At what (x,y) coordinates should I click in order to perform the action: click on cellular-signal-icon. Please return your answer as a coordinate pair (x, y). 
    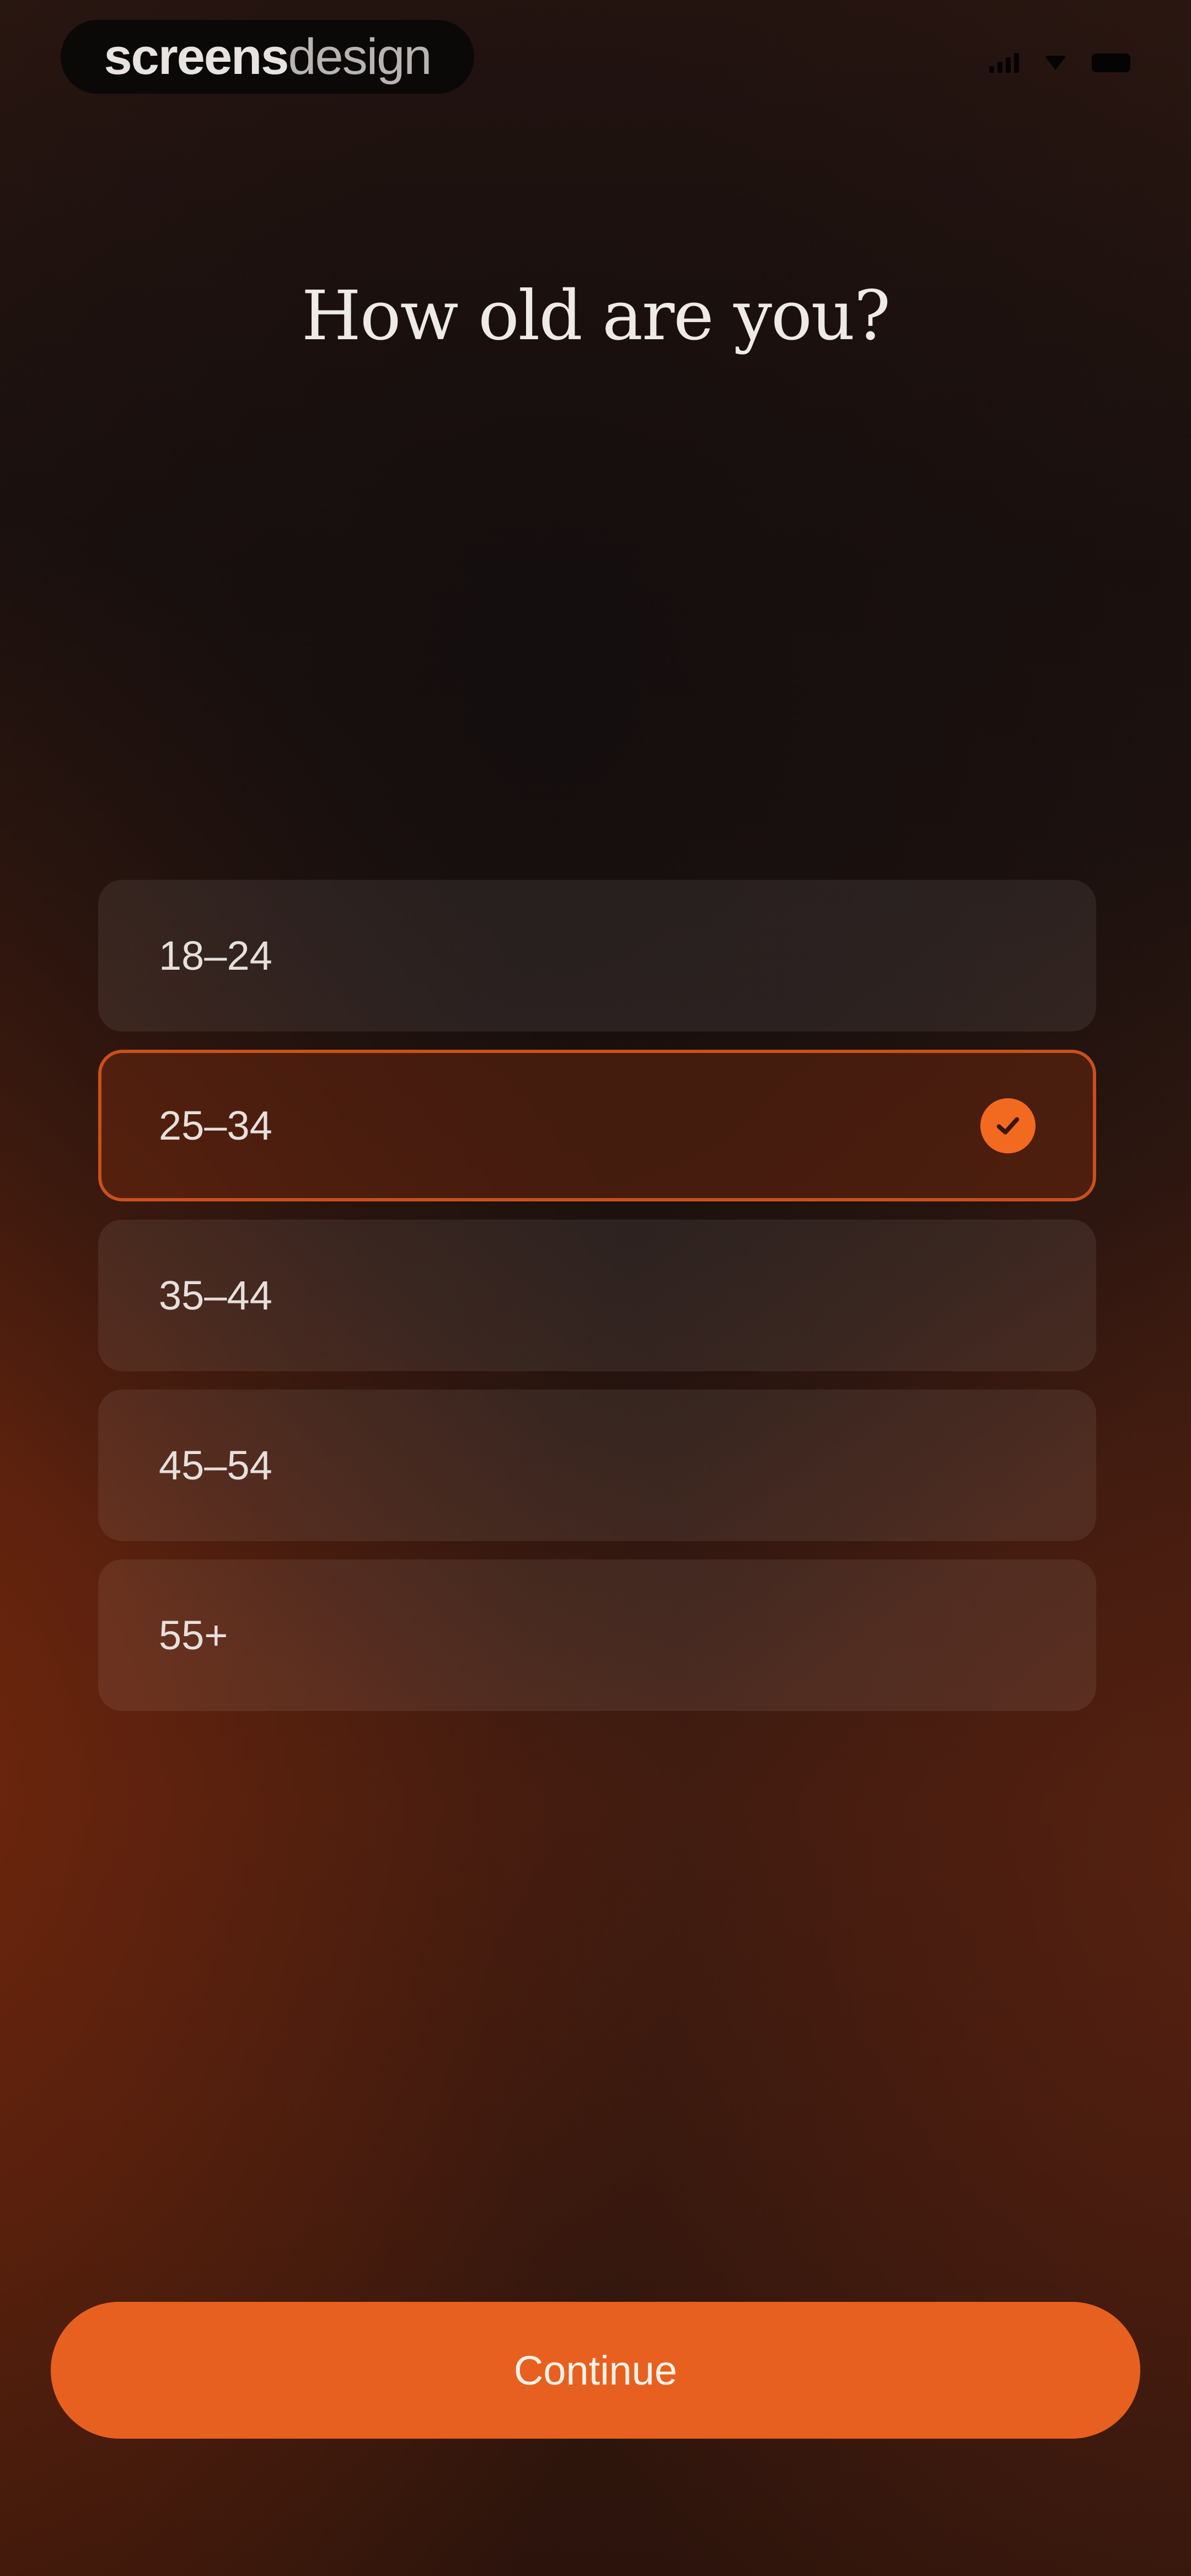
    Looking at the image, I should click on (1004, 63).